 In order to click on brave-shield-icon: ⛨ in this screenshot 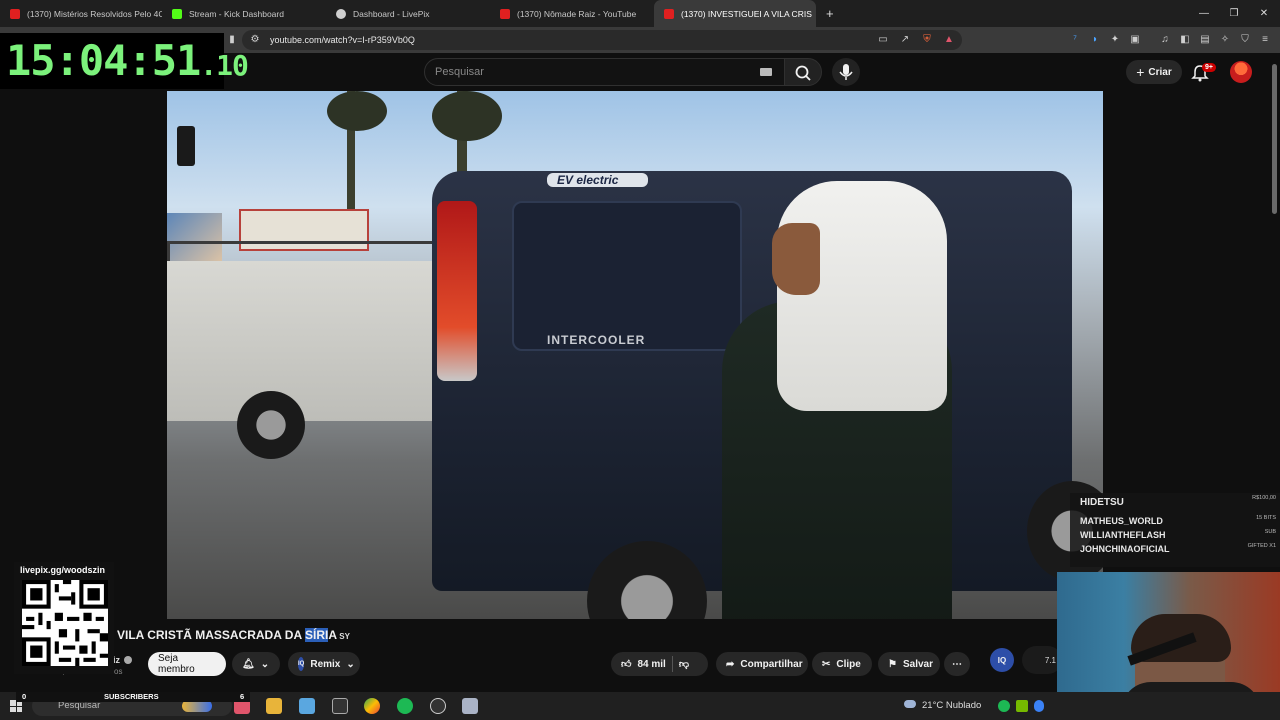, I will do `click(927, 40)`.